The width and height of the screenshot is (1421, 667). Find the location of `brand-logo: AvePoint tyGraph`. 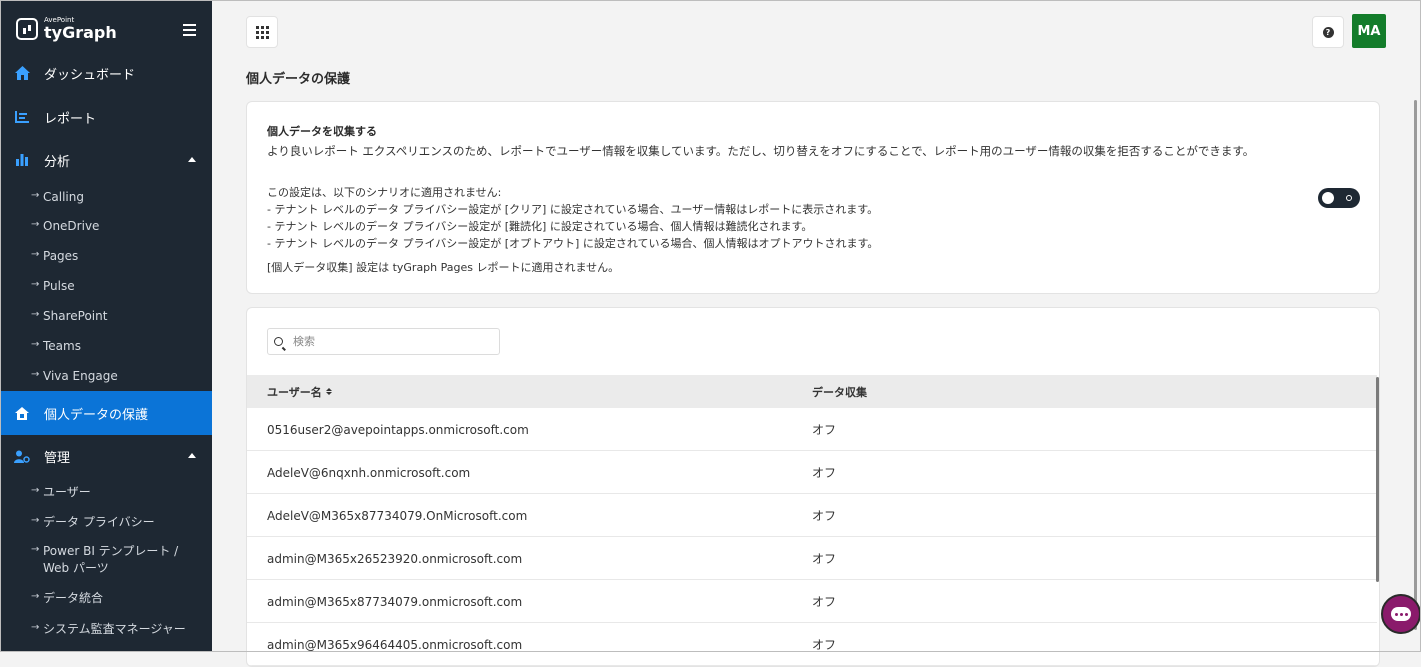

brand-logo: AvePoint tyGraph is located at coordinates (66, 29).